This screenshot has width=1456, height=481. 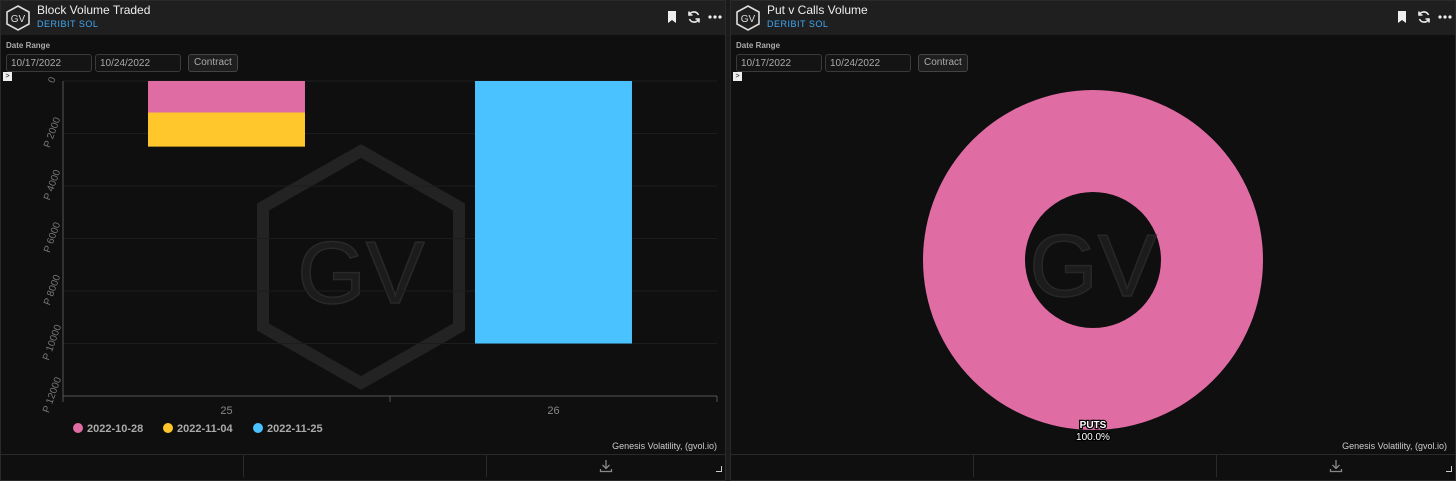 What do you see at coordinates (52, 238) in the screenshot?
I see `y-tick-label: P 6000` at bounding box center [52, 238].